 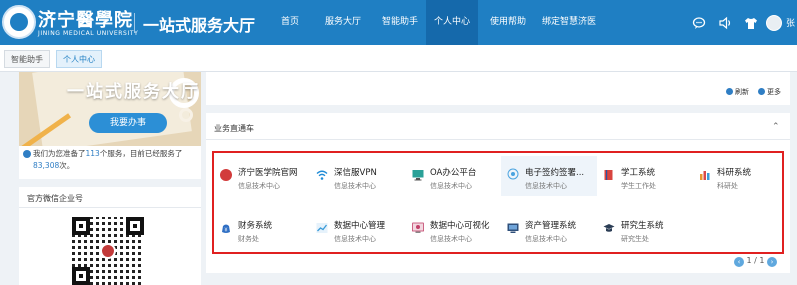 I want to click on visual-icon, so click(x=418, y=227).